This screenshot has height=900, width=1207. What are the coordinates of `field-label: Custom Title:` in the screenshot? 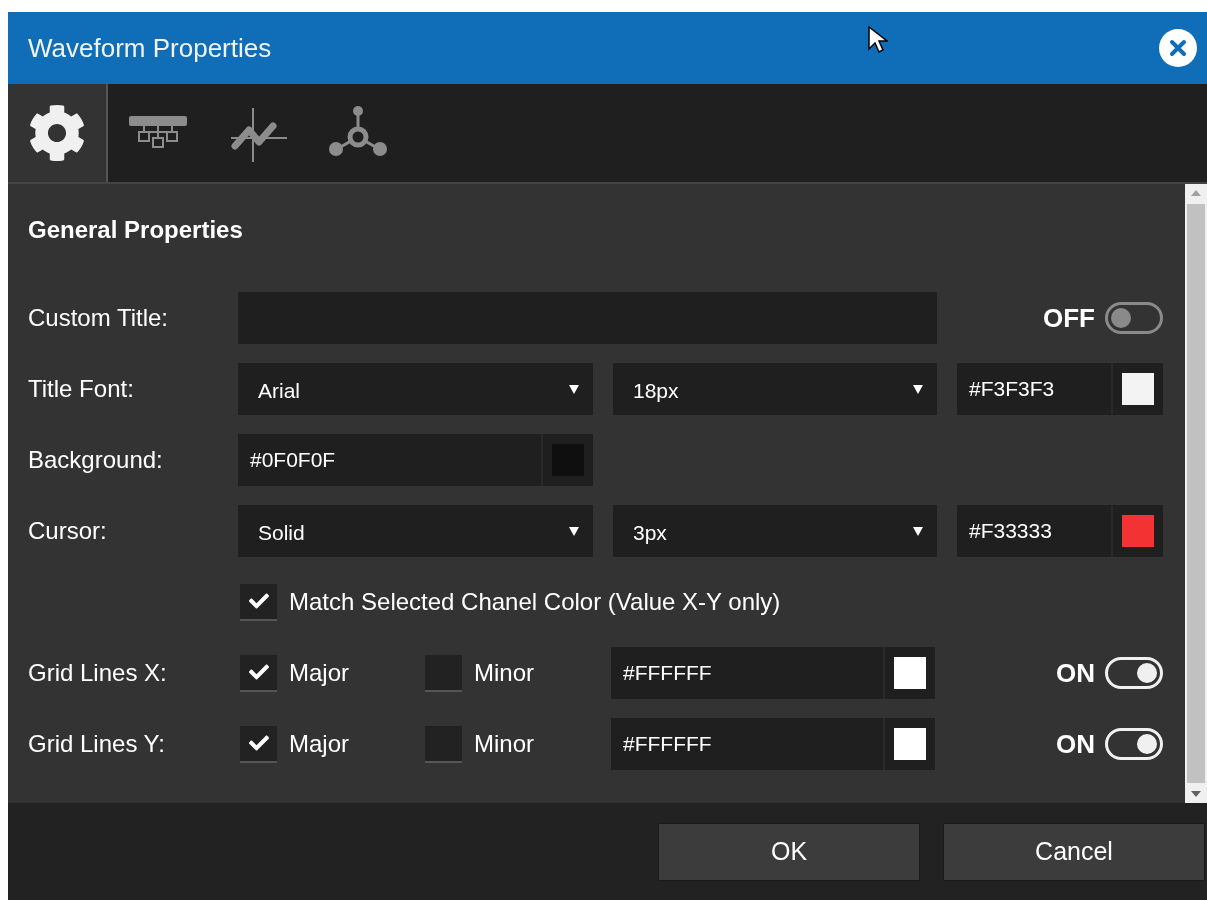 It's located at (99, 318).